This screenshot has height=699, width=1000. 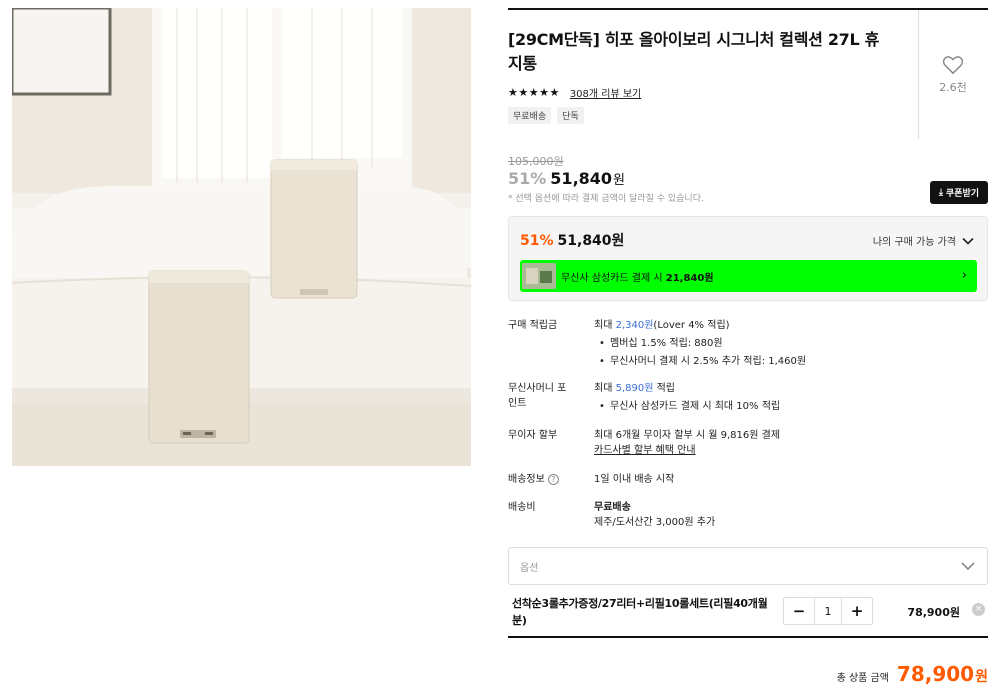 I want to click on rating-row: ★★★★★ 308개 리뷰 보기, so click(x=574, y=92).